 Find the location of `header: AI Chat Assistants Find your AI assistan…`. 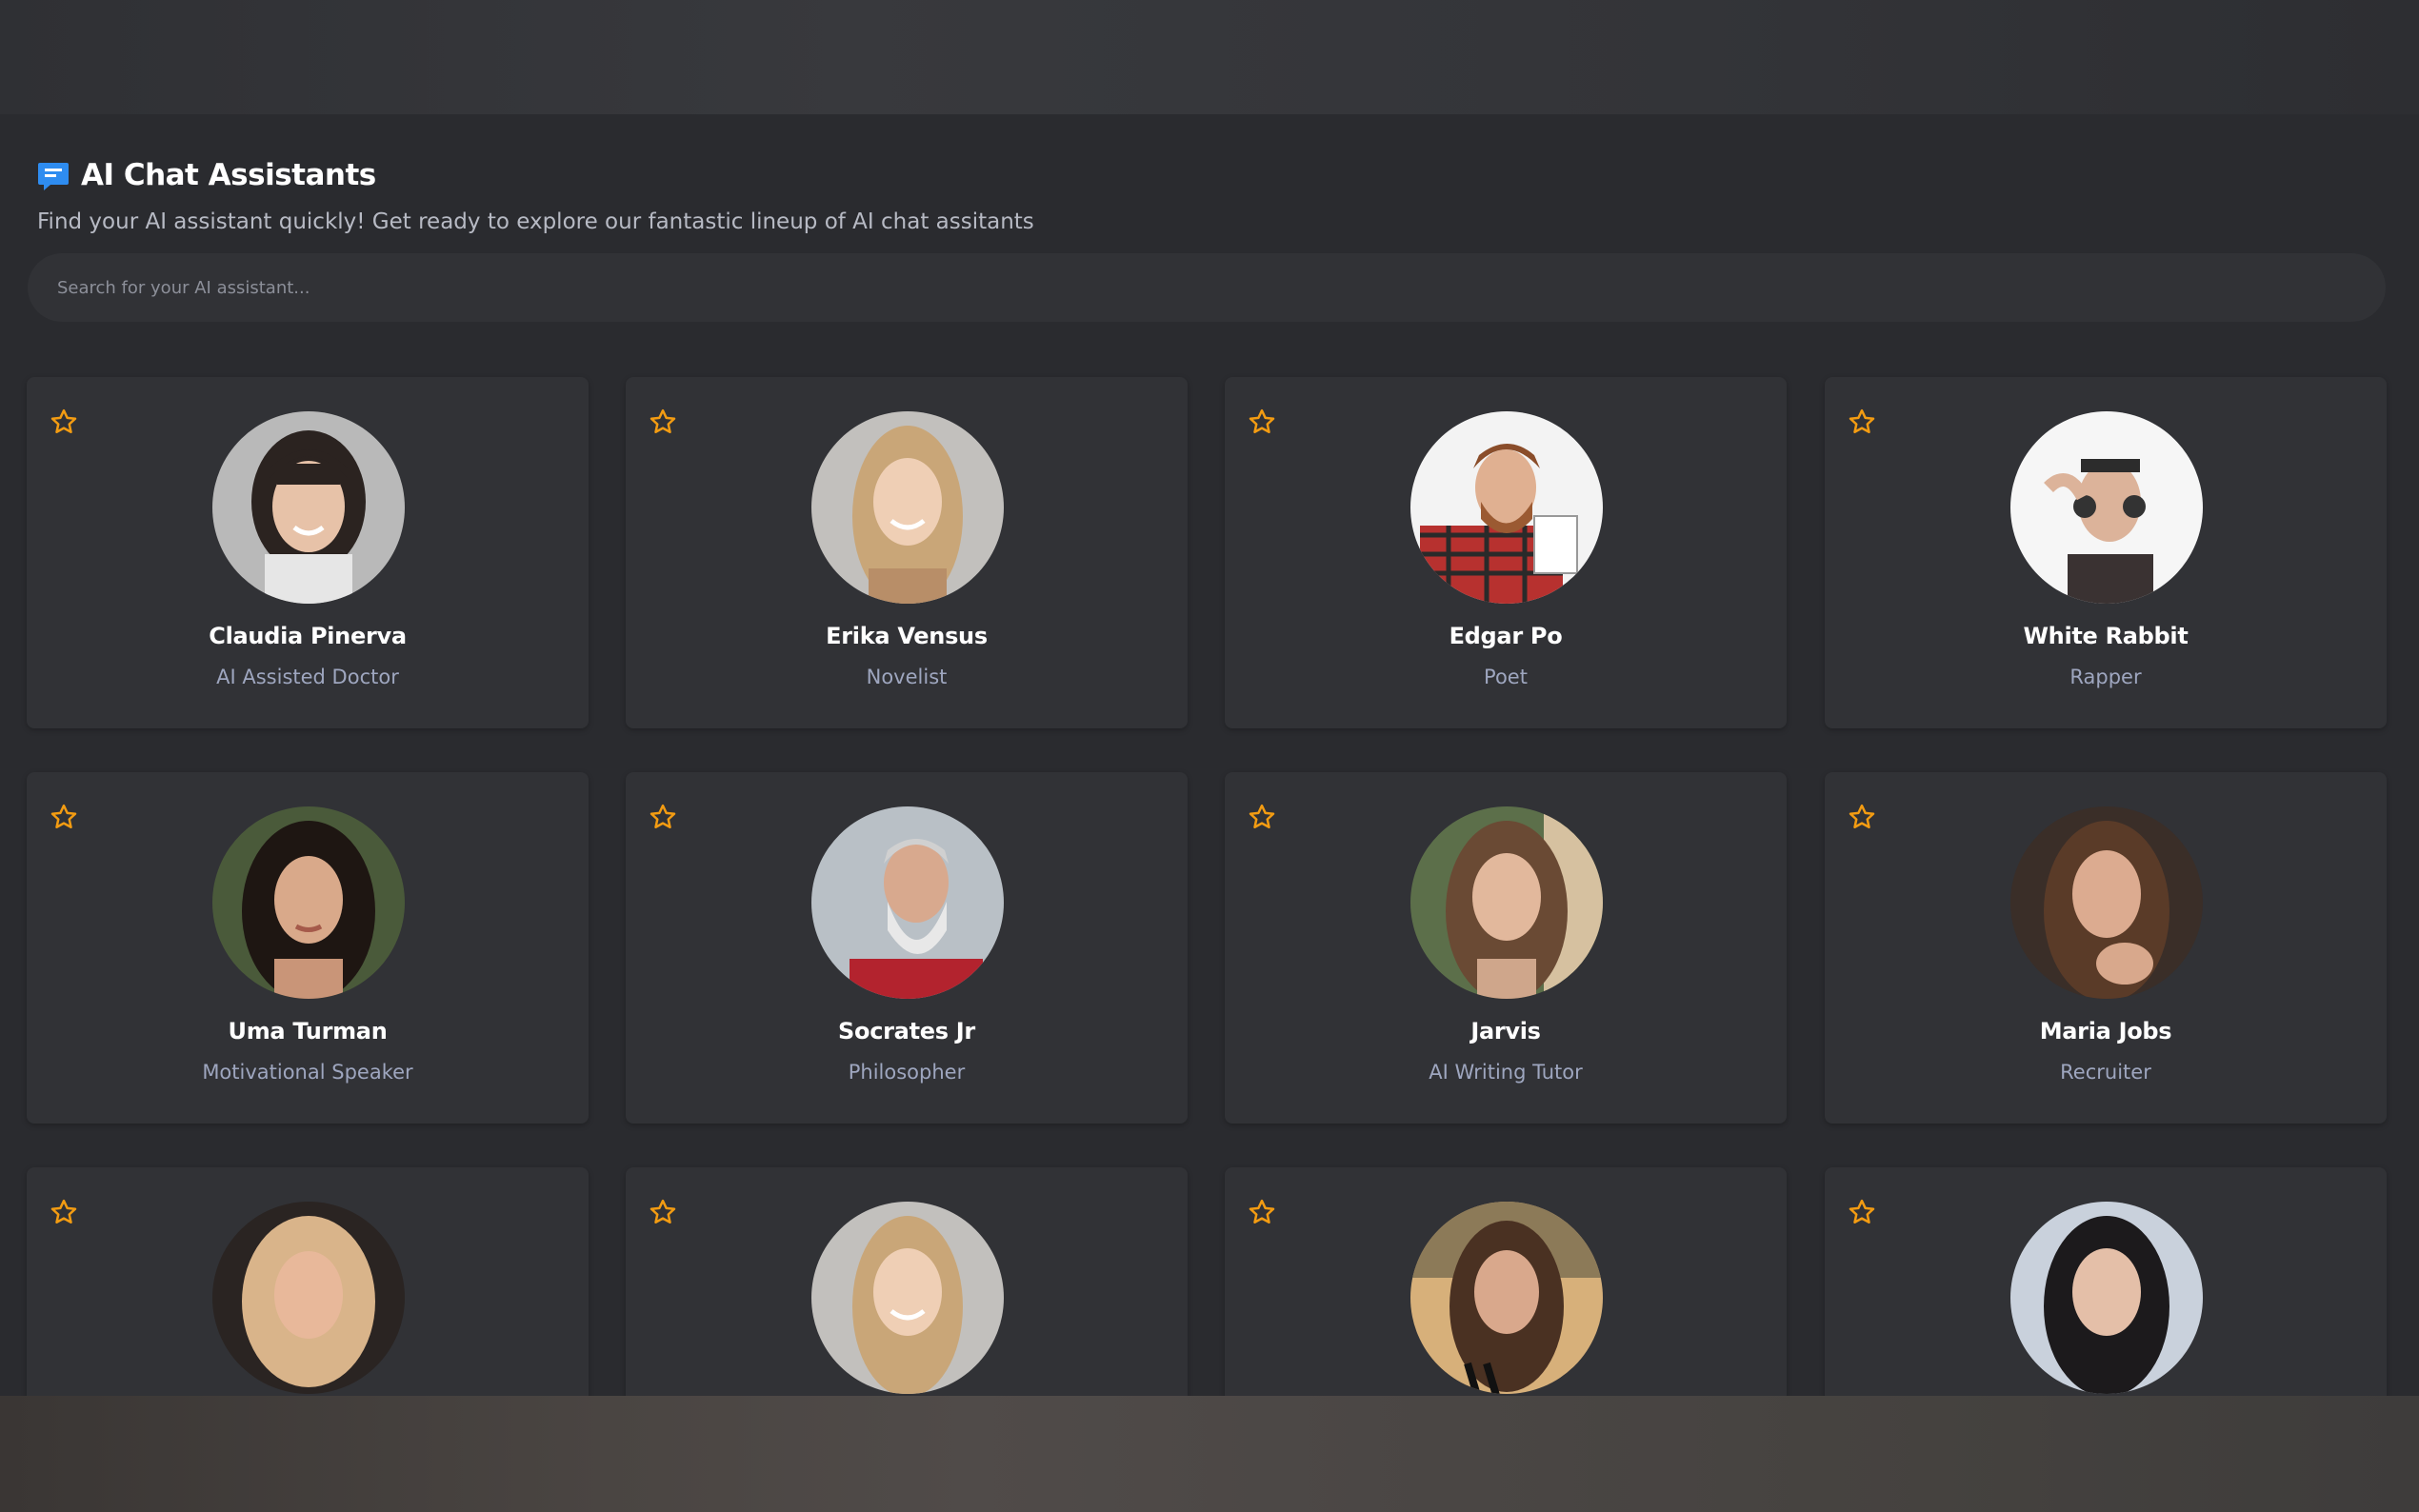

header: AI Chat Assistants Find your AI assistan… is located at coordinates (1218, 193).